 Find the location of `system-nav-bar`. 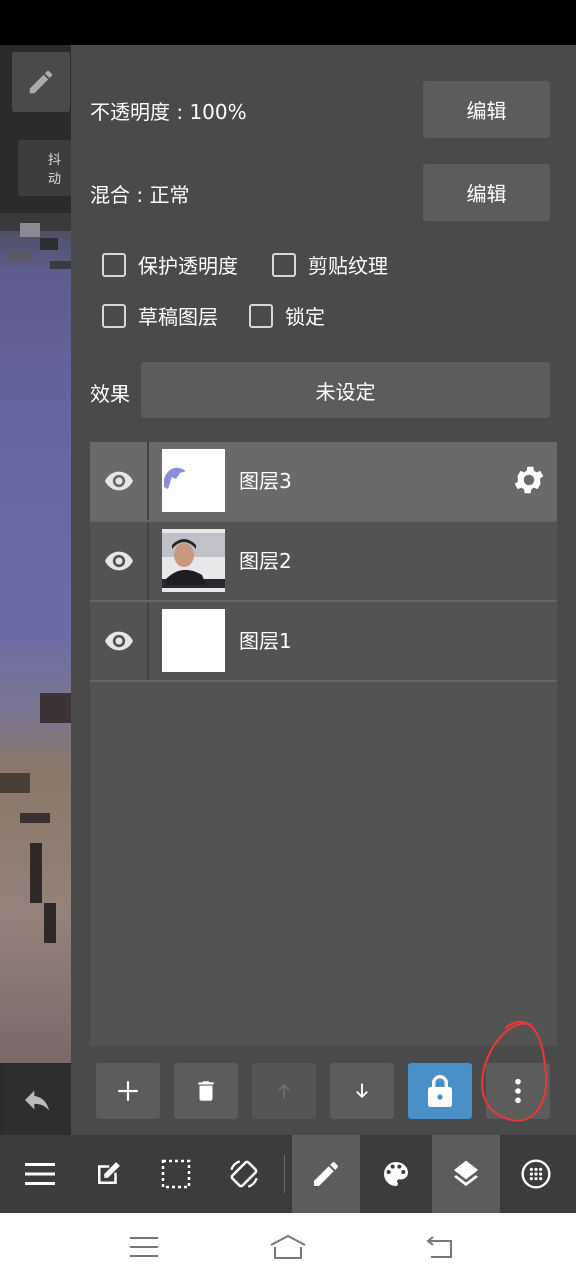

system-nav-bar is located at coordinates (288, 1246).